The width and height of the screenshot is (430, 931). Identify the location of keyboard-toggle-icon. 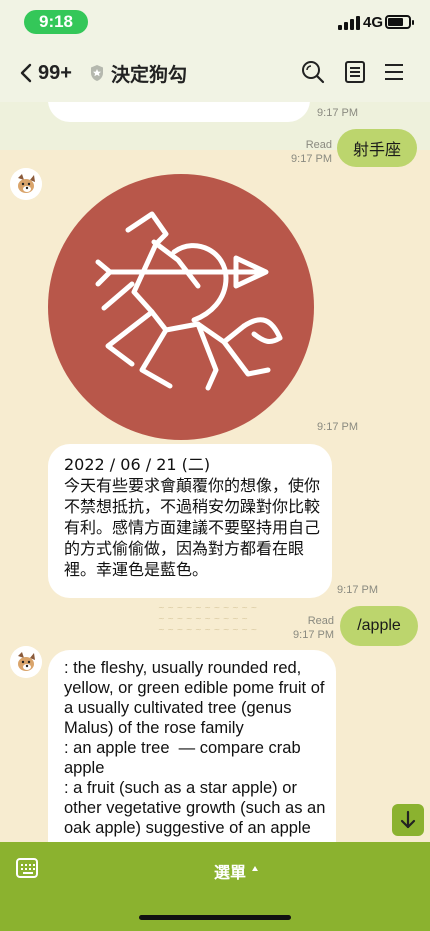
(27, 868).